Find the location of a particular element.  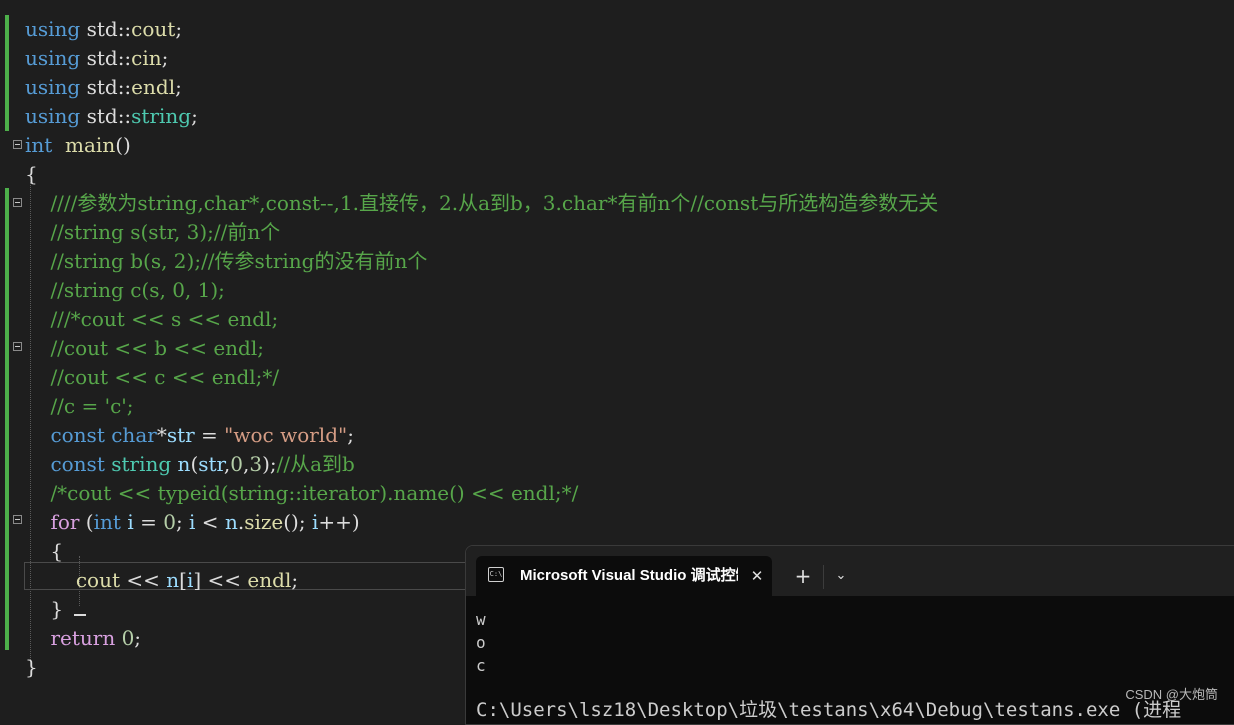

code-line: const char*str = "woc world"; is located at coordinates (189, 435).